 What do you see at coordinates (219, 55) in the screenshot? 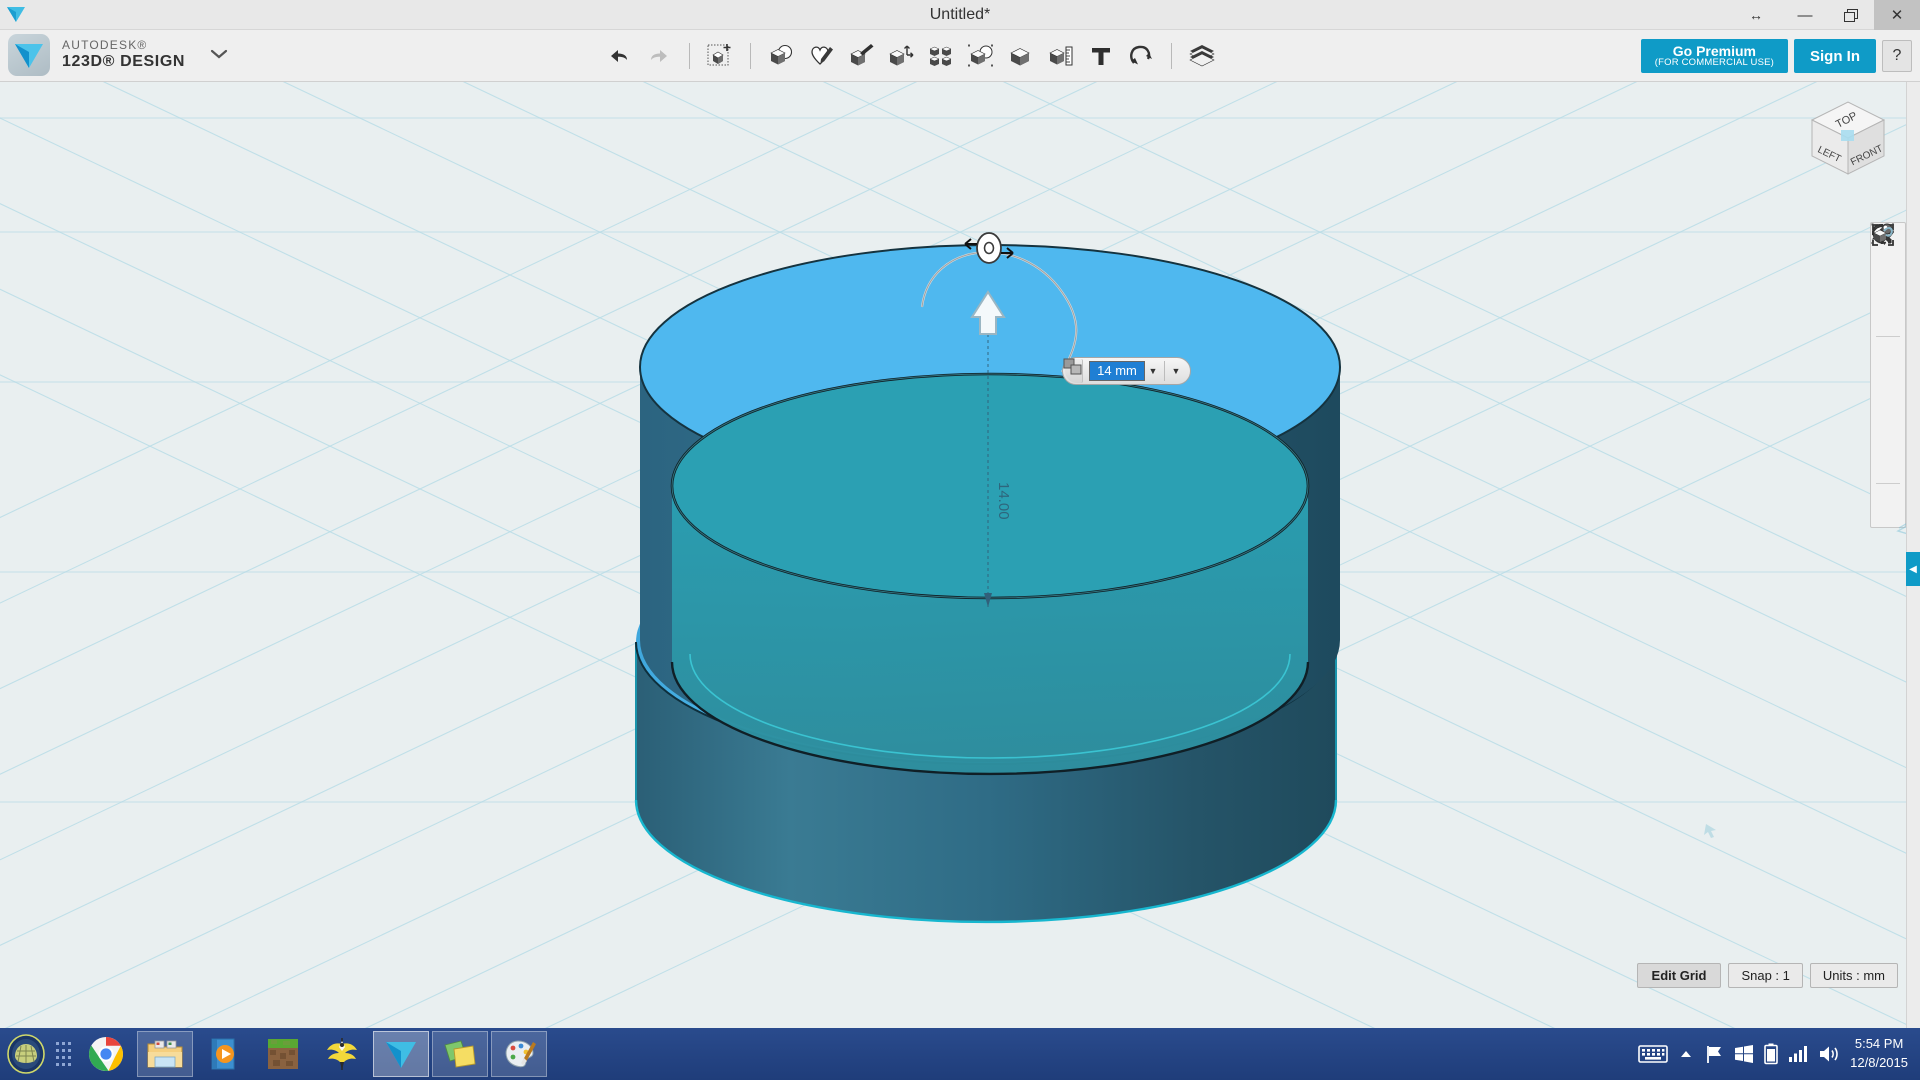
I see `chevron-down-icon` at bounding box center [219, 55].